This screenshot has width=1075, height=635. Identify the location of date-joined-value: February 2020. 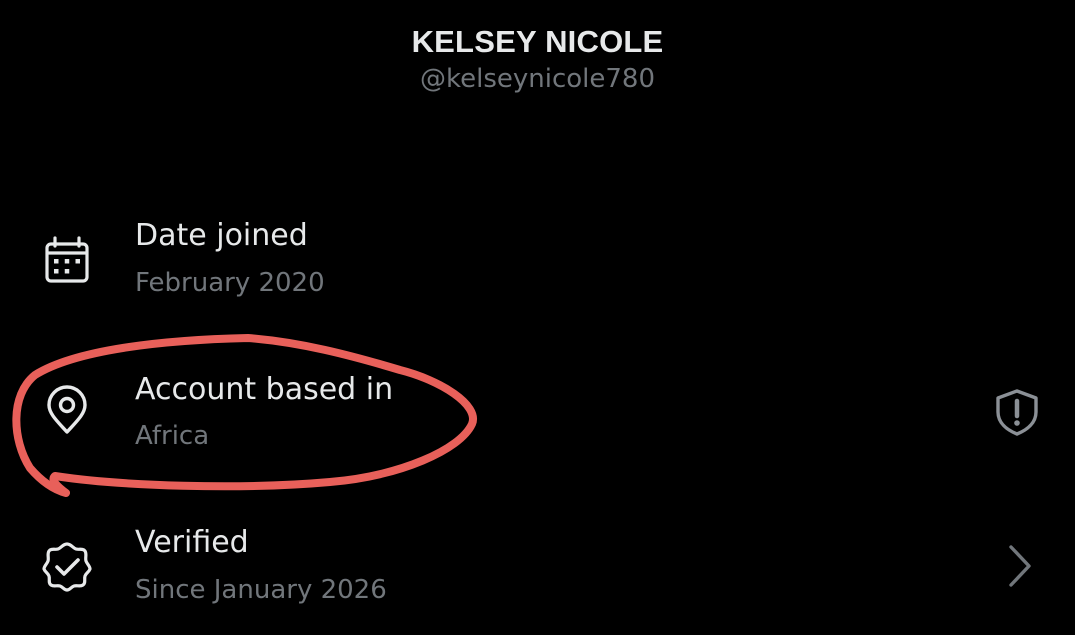
(230, 283).